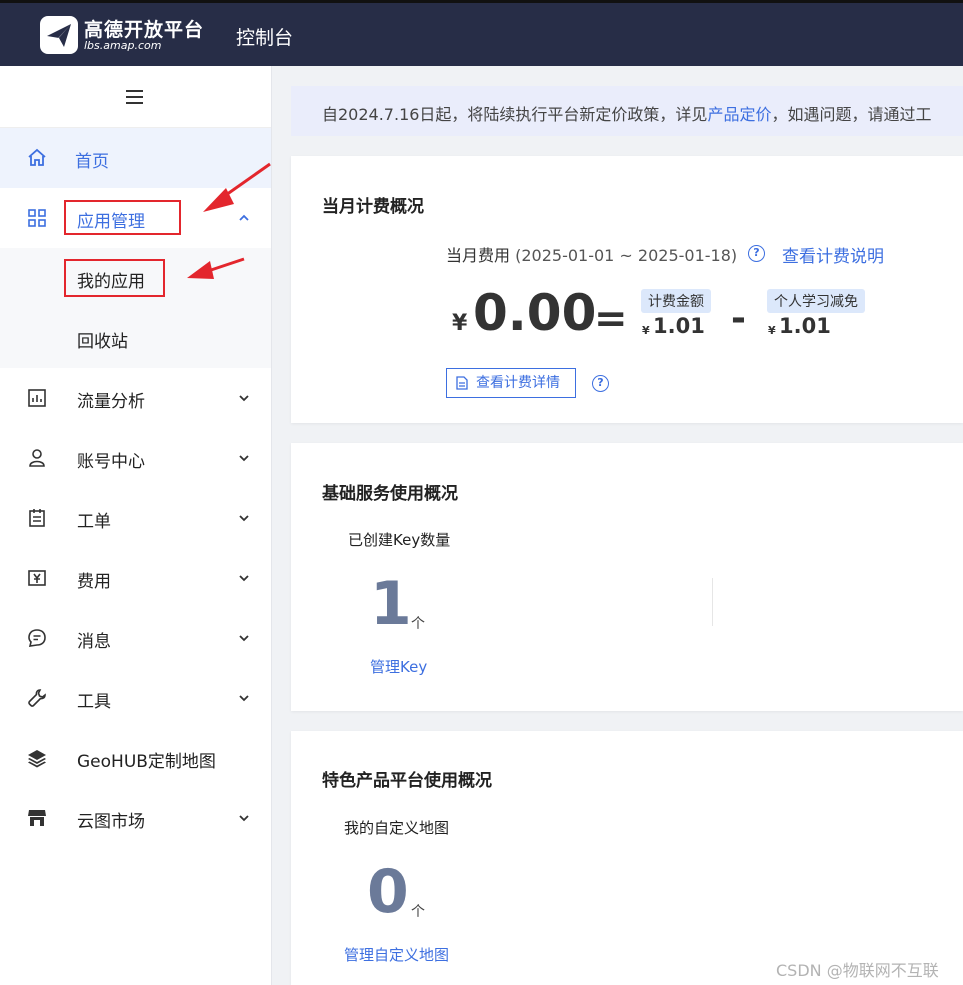  What do you see at coordinates (135, 338) in the screenshot?
I see `sidebar-item-recycle-bin: 回收站` at bounding box center [135, 338].